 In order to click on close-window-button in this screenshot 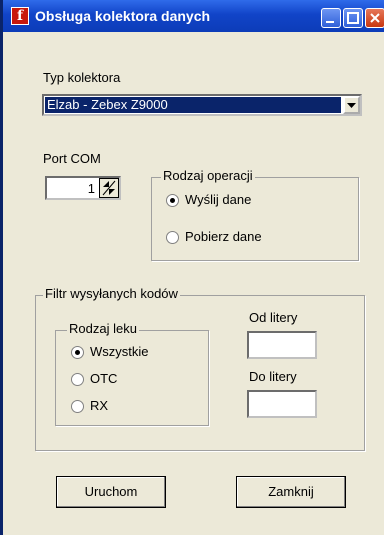, I will do `click(374, 18)`.